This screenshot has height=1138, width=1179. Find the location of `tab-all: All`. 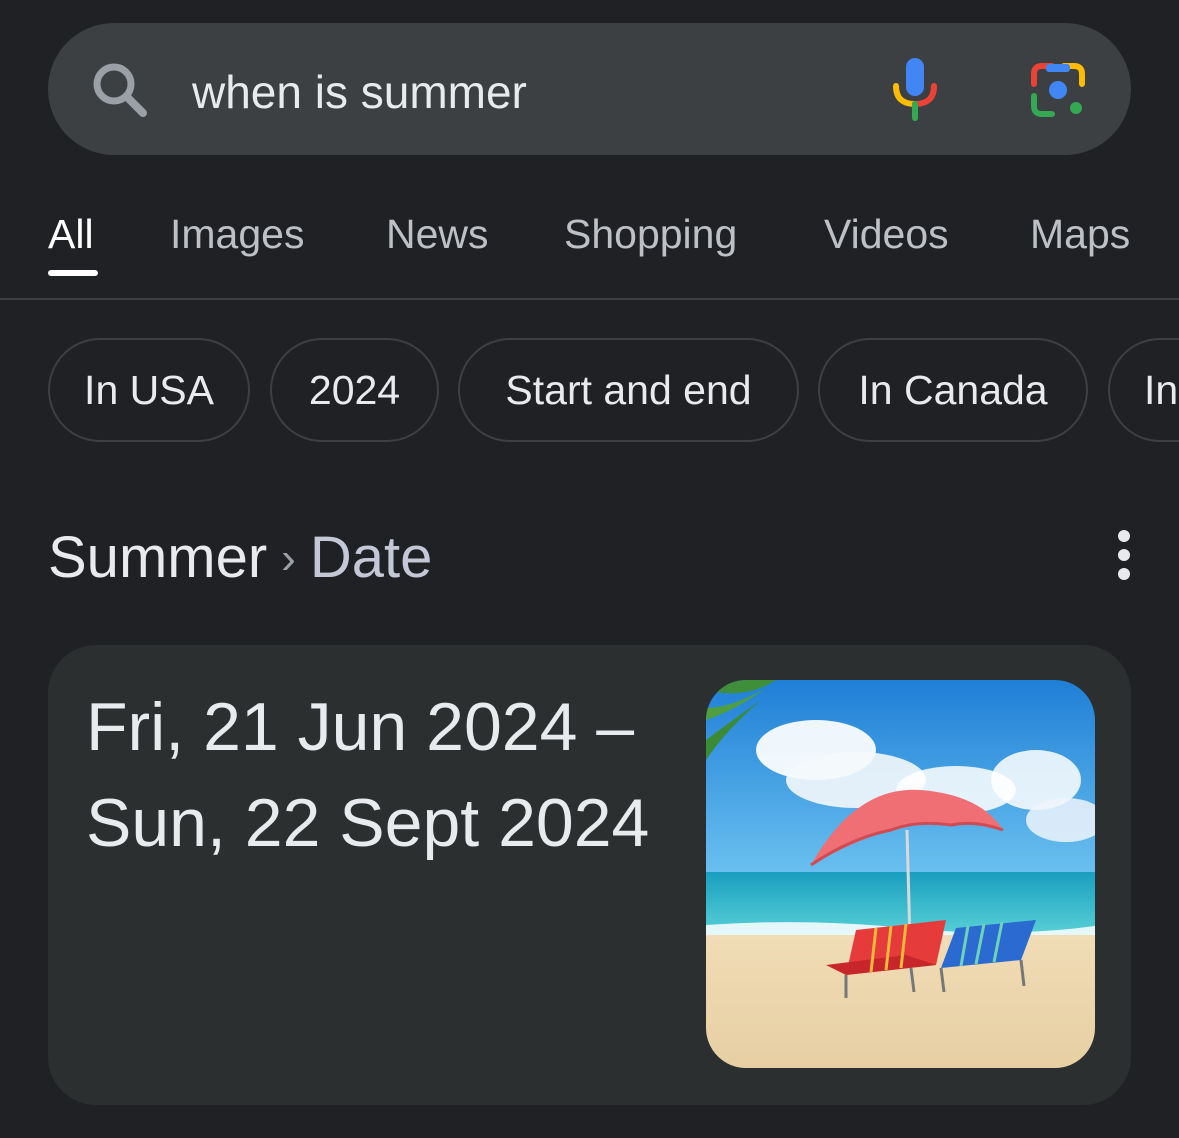

tab-all: All is located at coordinates (71, 234).